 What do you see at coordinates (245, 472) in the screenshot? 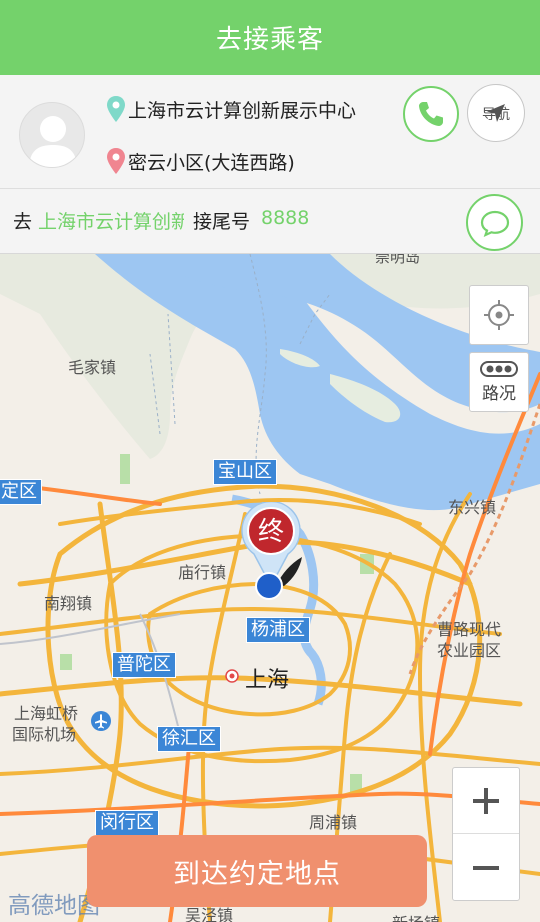
I see `district-tag-baoshan: 宝山区` at bounding box center [245, 472].